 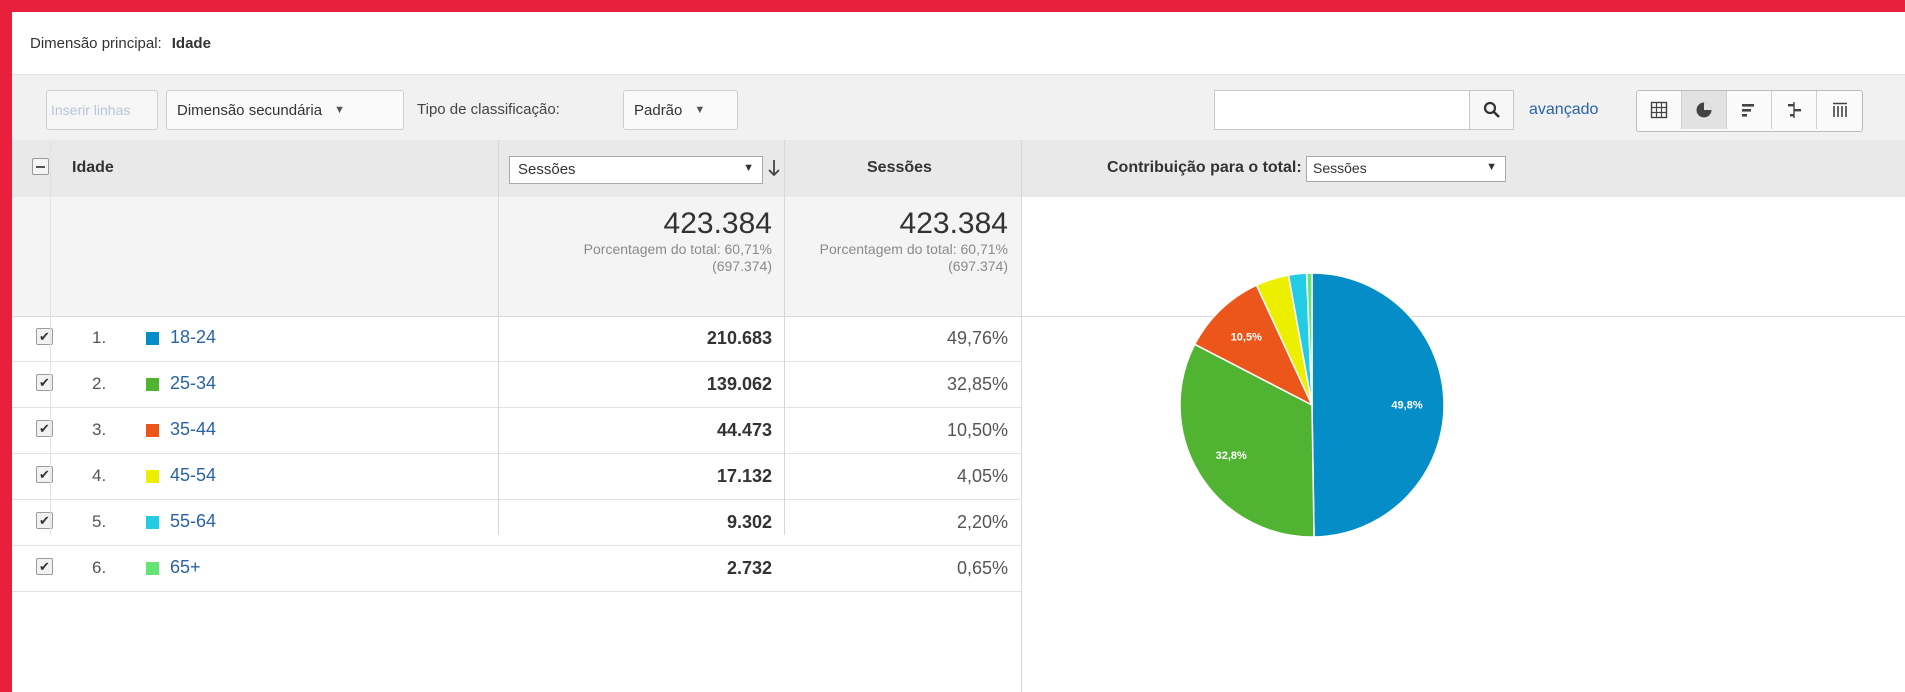 What do you see at coordinates (93, 168) in the screenshot?
I see `dimension-column-header: Idade` at bounding box center [93, 168].